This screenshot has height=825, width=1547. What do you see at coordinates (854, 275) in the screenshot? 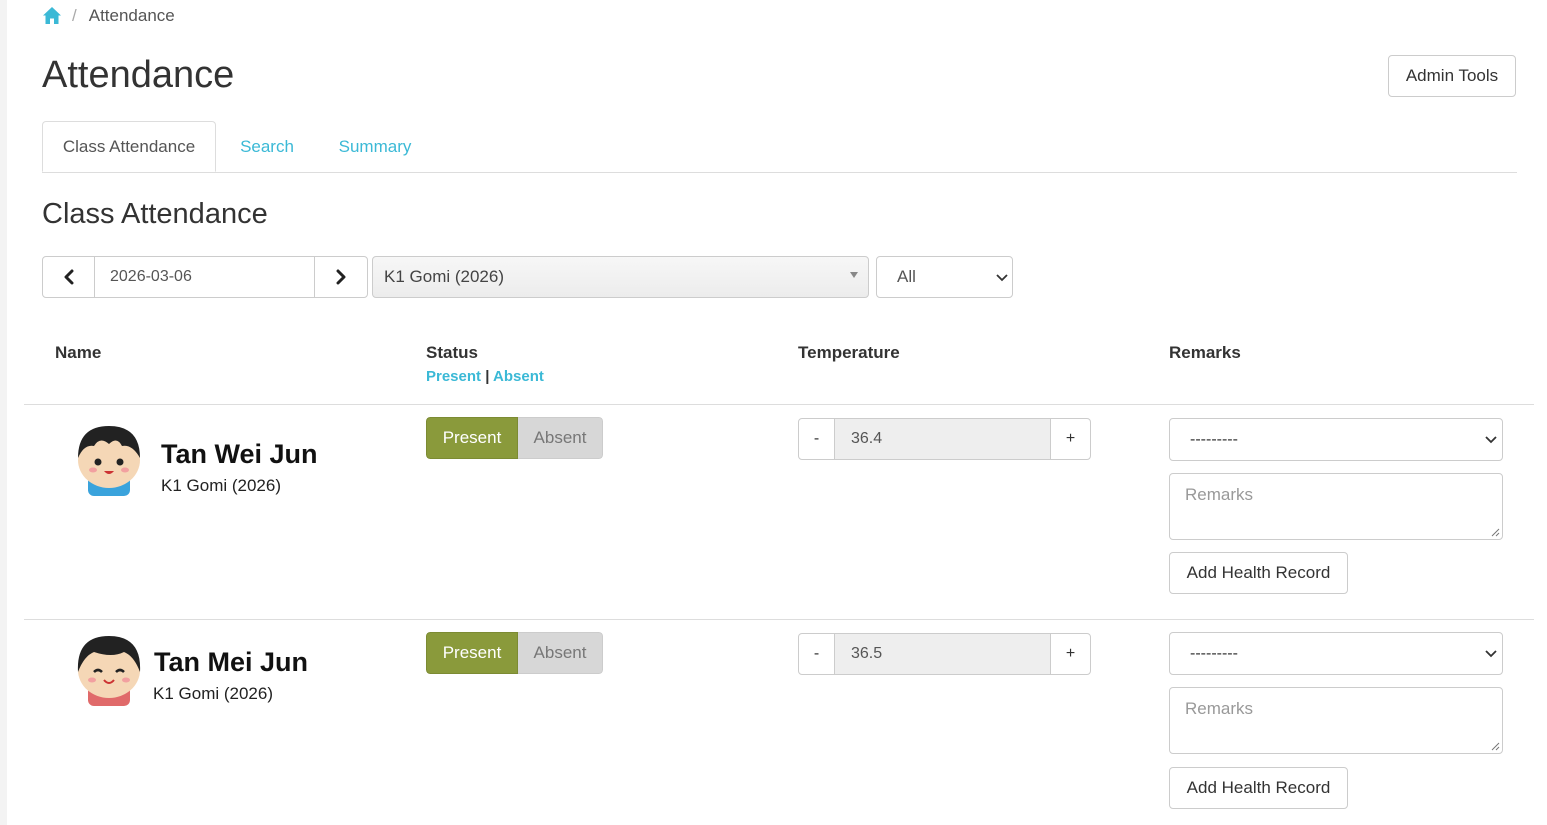
I see `caret-down-icon` at bounding box center [854, 275].